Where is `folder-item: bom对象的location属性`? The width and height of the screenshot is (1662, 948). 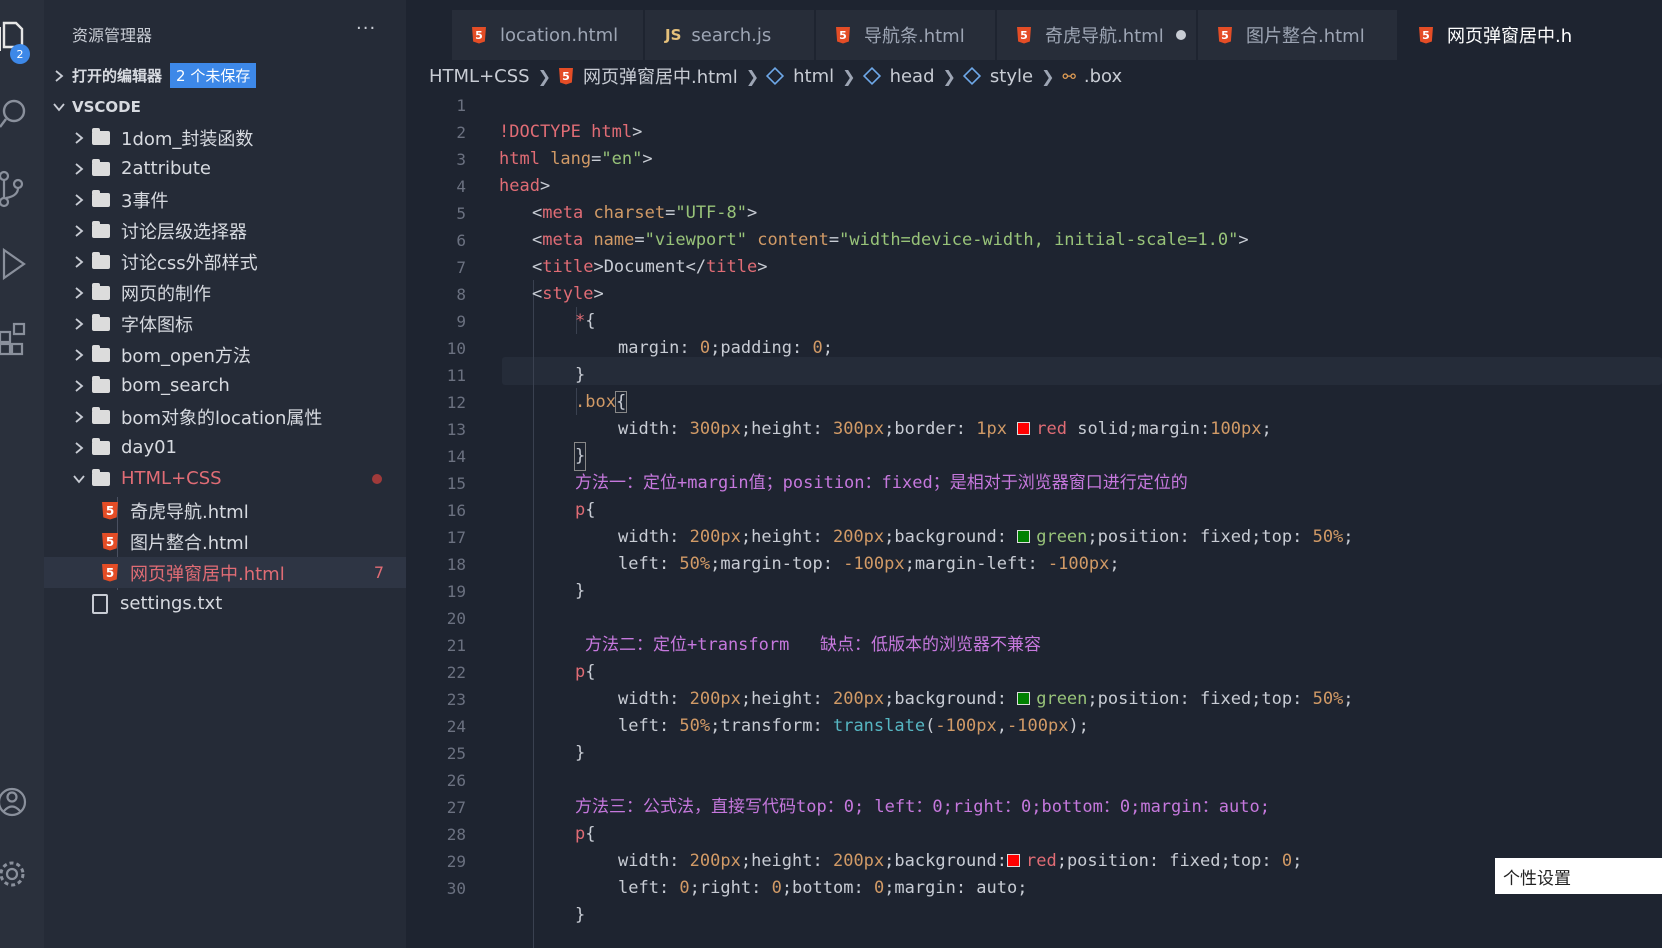 folder-item: bom对象的location属性 is located at coordinates (225, 416).